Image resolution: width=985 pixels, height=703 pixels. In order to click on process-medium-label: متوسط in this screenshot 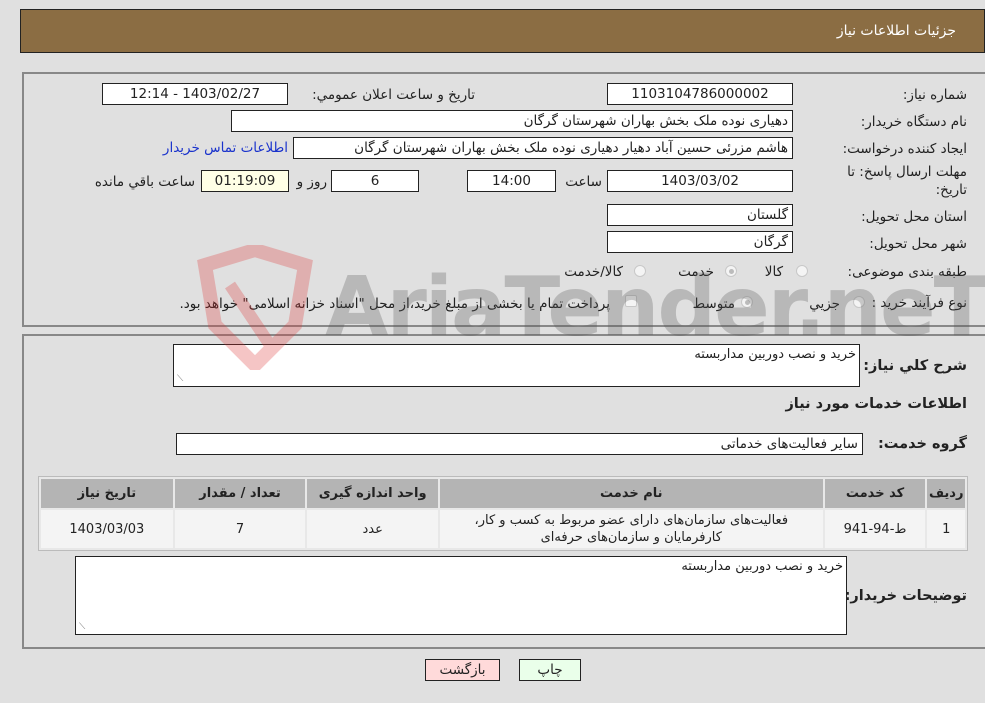, I will do `click(713, 304)`.